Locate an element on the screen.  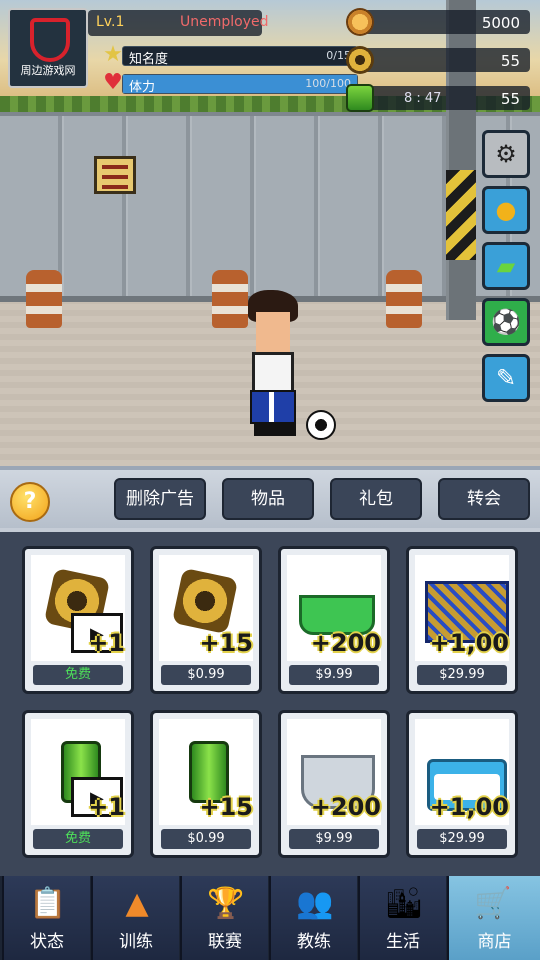
energy-timer: 8 : 47 is located at coordinates (423, 98).